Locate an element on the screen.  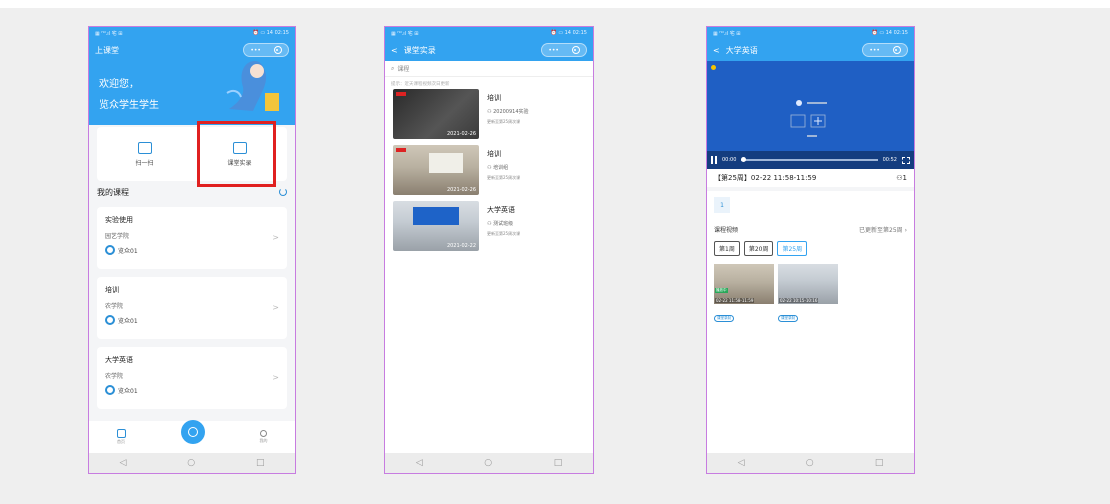
week-chip: 第1周 is located at coordinates (727, 248).